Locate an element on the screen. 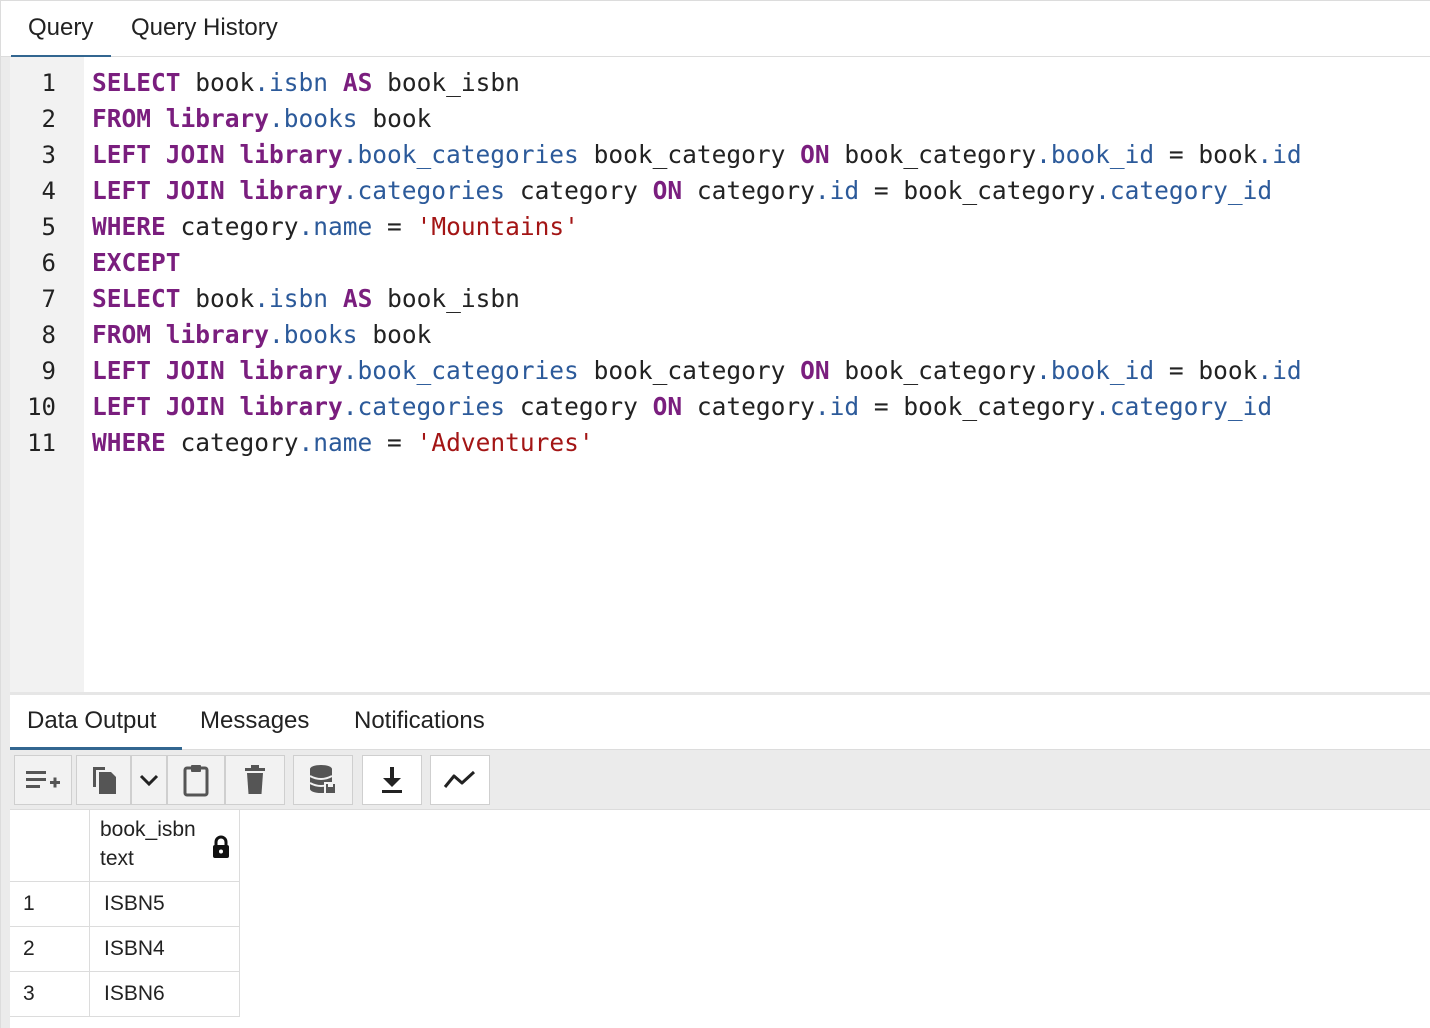 The image size is (1430, 1028). tab-notifications: Notifications is located at coordinates (419, 722).